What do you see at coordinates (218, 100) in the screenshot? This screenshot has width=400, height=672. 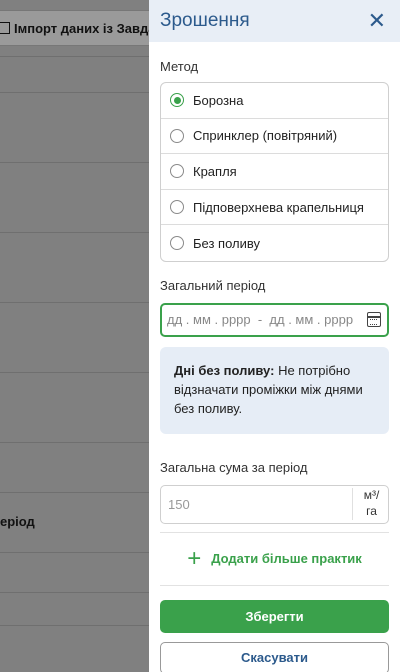 I see `method-option-label: Борозна` at bounding box center [218, 100].